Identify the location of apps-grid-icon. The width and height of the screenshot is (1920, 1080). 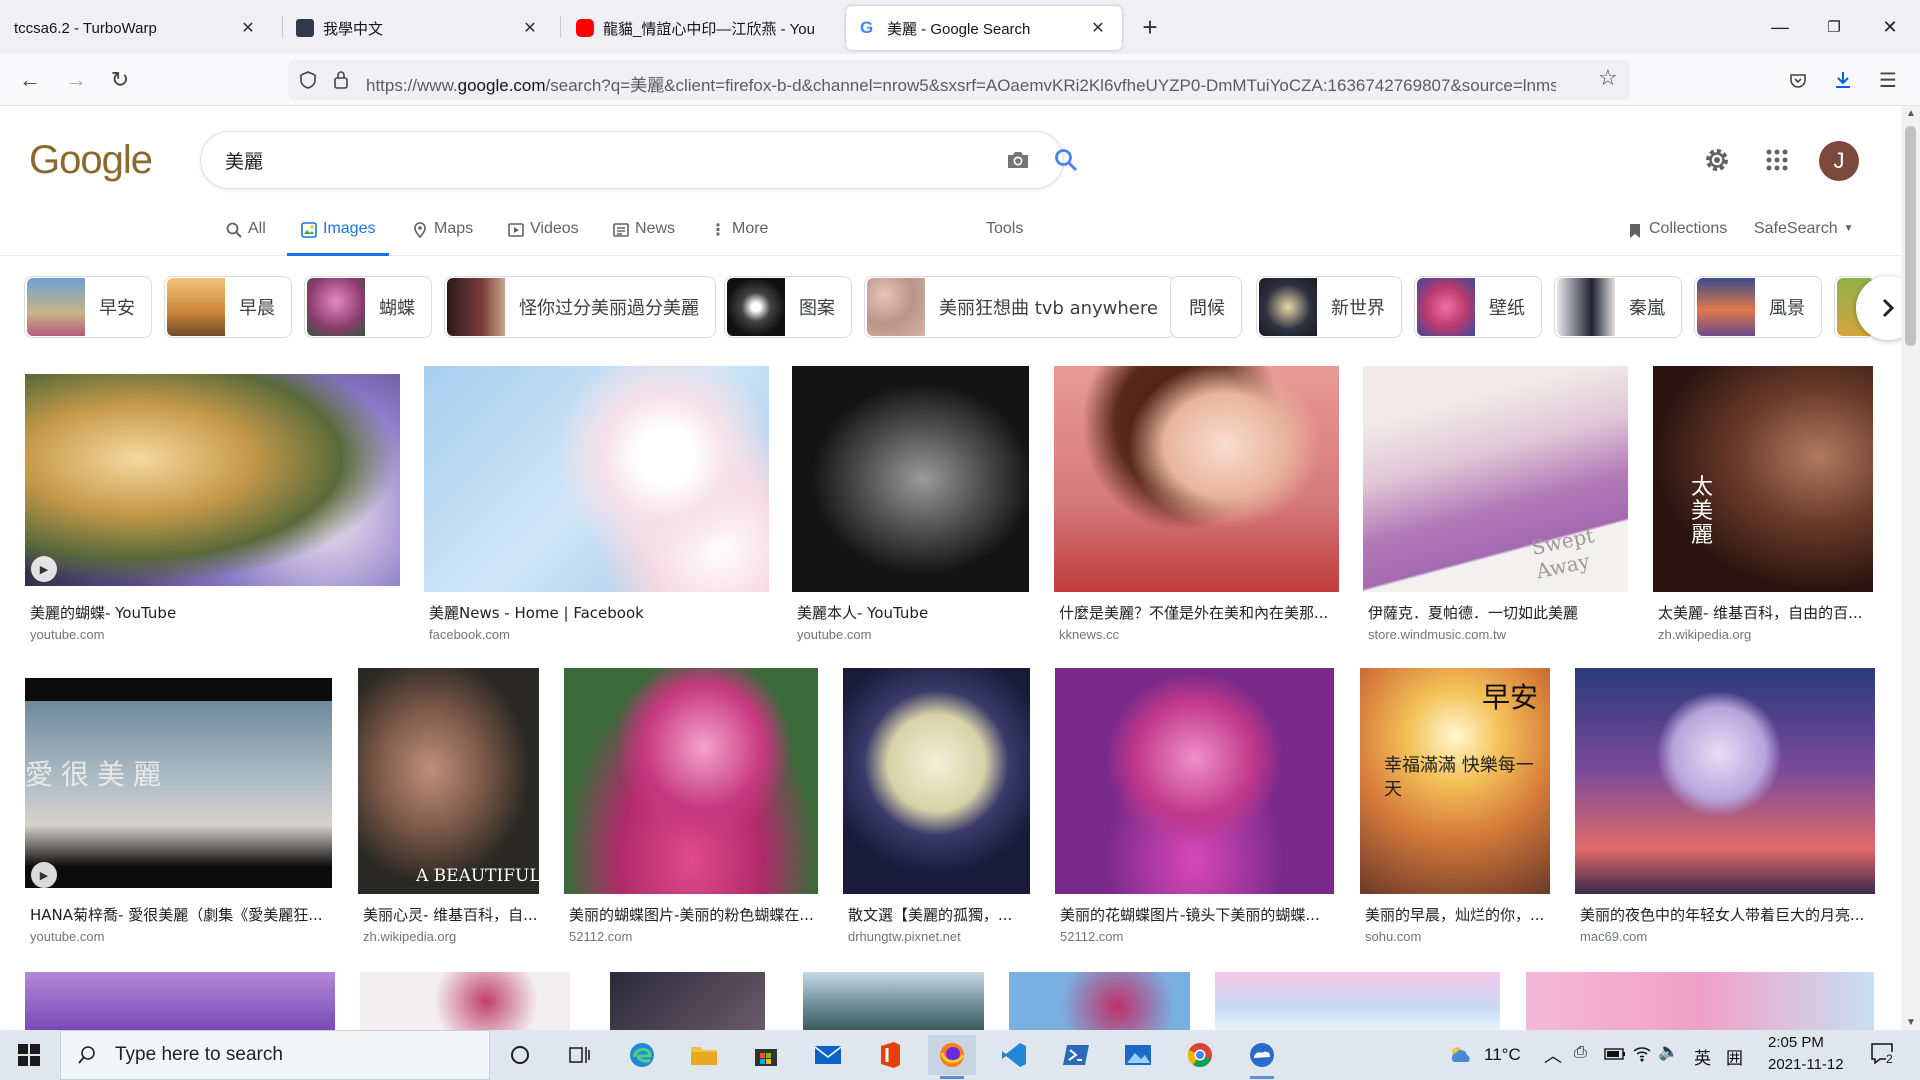
(1777, 160).